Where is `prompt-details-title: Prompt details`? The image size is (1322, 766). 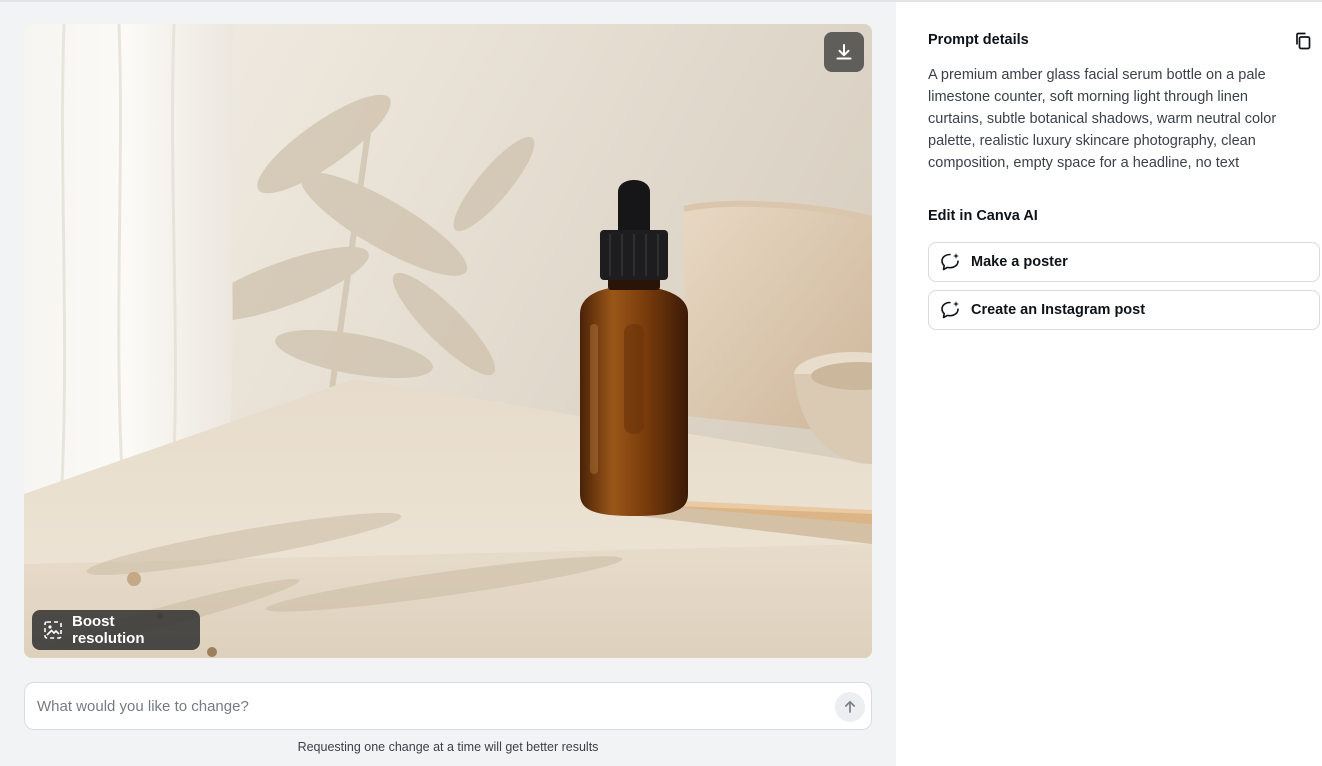
prompt-details-title: Prompt details is located at coordinates (978, 40).